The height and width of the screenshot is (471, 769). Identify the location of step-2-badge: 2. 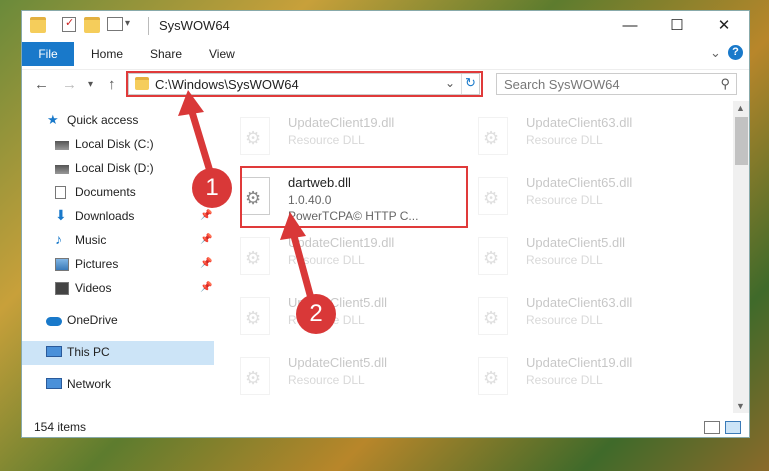
(316, 314).